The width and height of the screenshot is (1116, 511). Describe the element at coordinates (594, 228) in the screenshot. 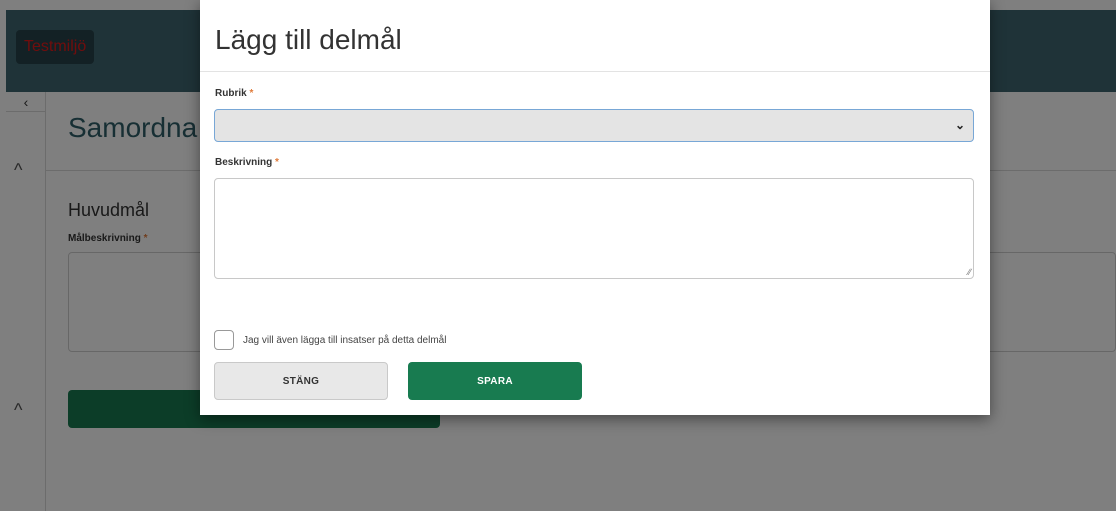

I see `beskrivning-textarea: ∕∕` at that location.